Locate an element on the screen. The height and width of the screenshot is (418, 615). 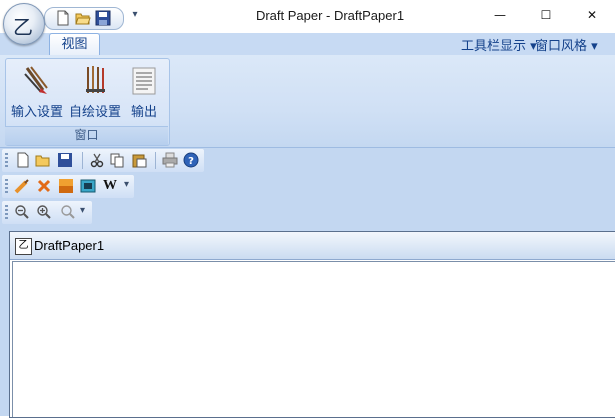
output-icon is located at coordinates (144, 81).